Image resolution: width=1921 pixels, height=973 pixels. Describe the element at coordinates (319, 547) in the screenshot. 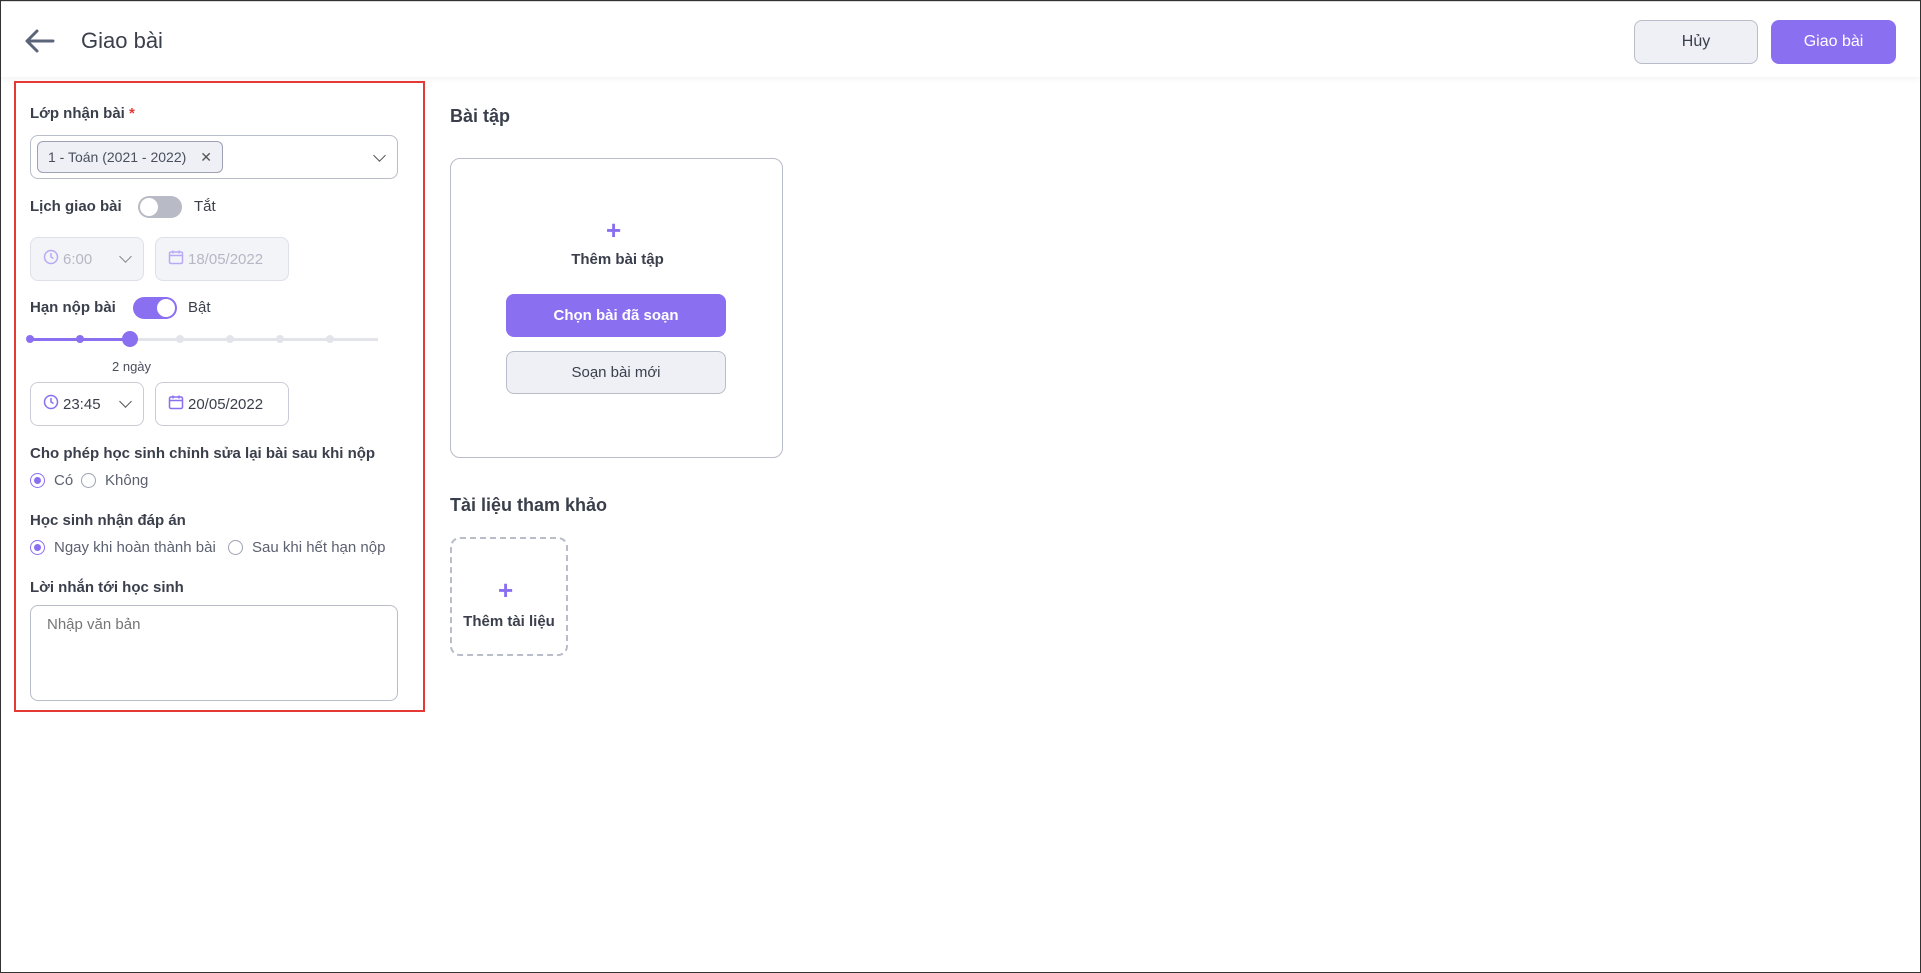

I see `answer-after-deadline-label: Sau khi hết hạn nộp` at that location.